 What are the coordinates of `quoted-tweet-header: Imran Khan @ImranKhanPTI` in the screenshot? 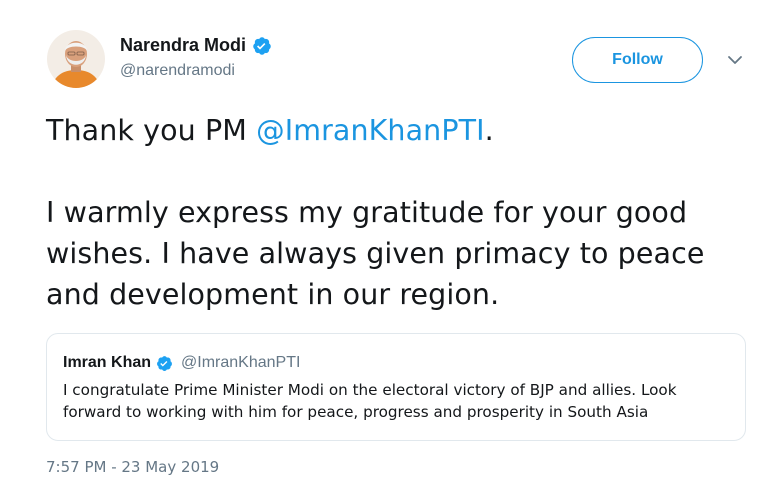 It's located at (396, 363).